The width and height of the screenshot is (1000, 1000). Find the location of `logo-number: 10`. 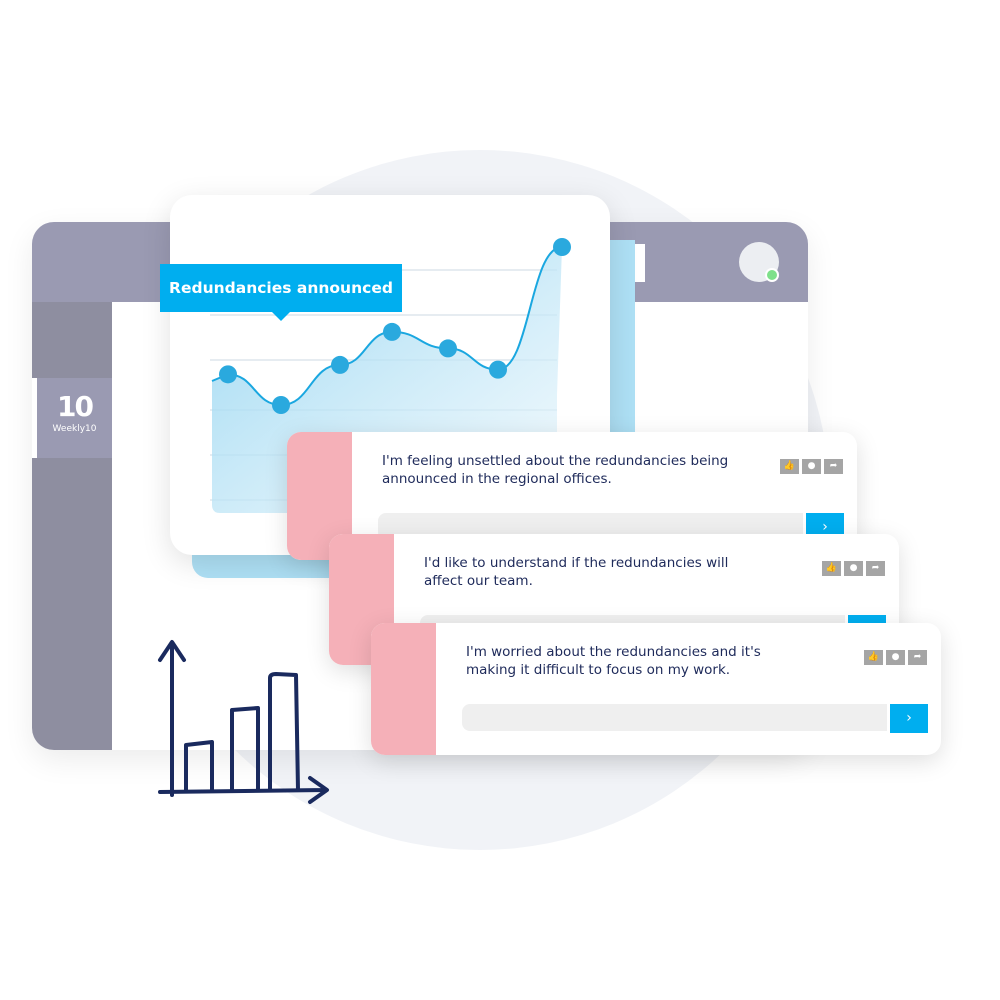

logo-number: 10 is located at coordinates (75, 406).